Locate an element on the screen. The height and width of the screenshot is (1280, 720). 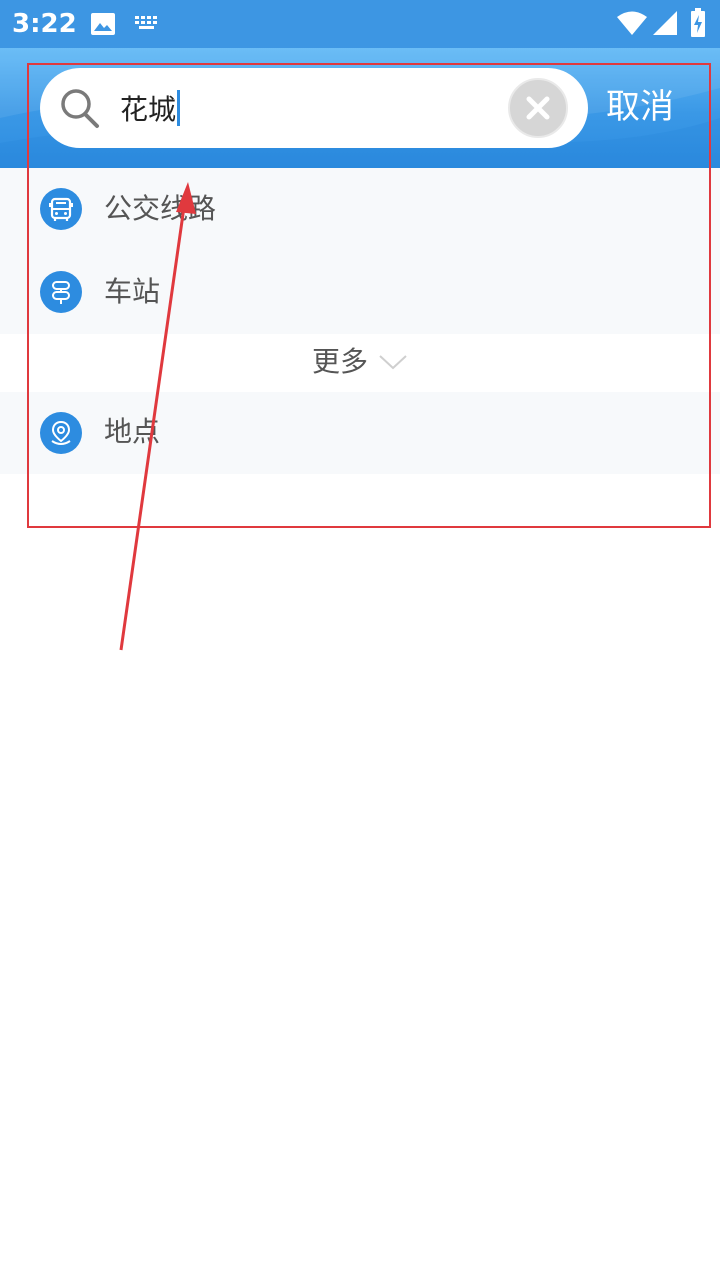
search-input: 花城 is located at coordinates (314, 108).